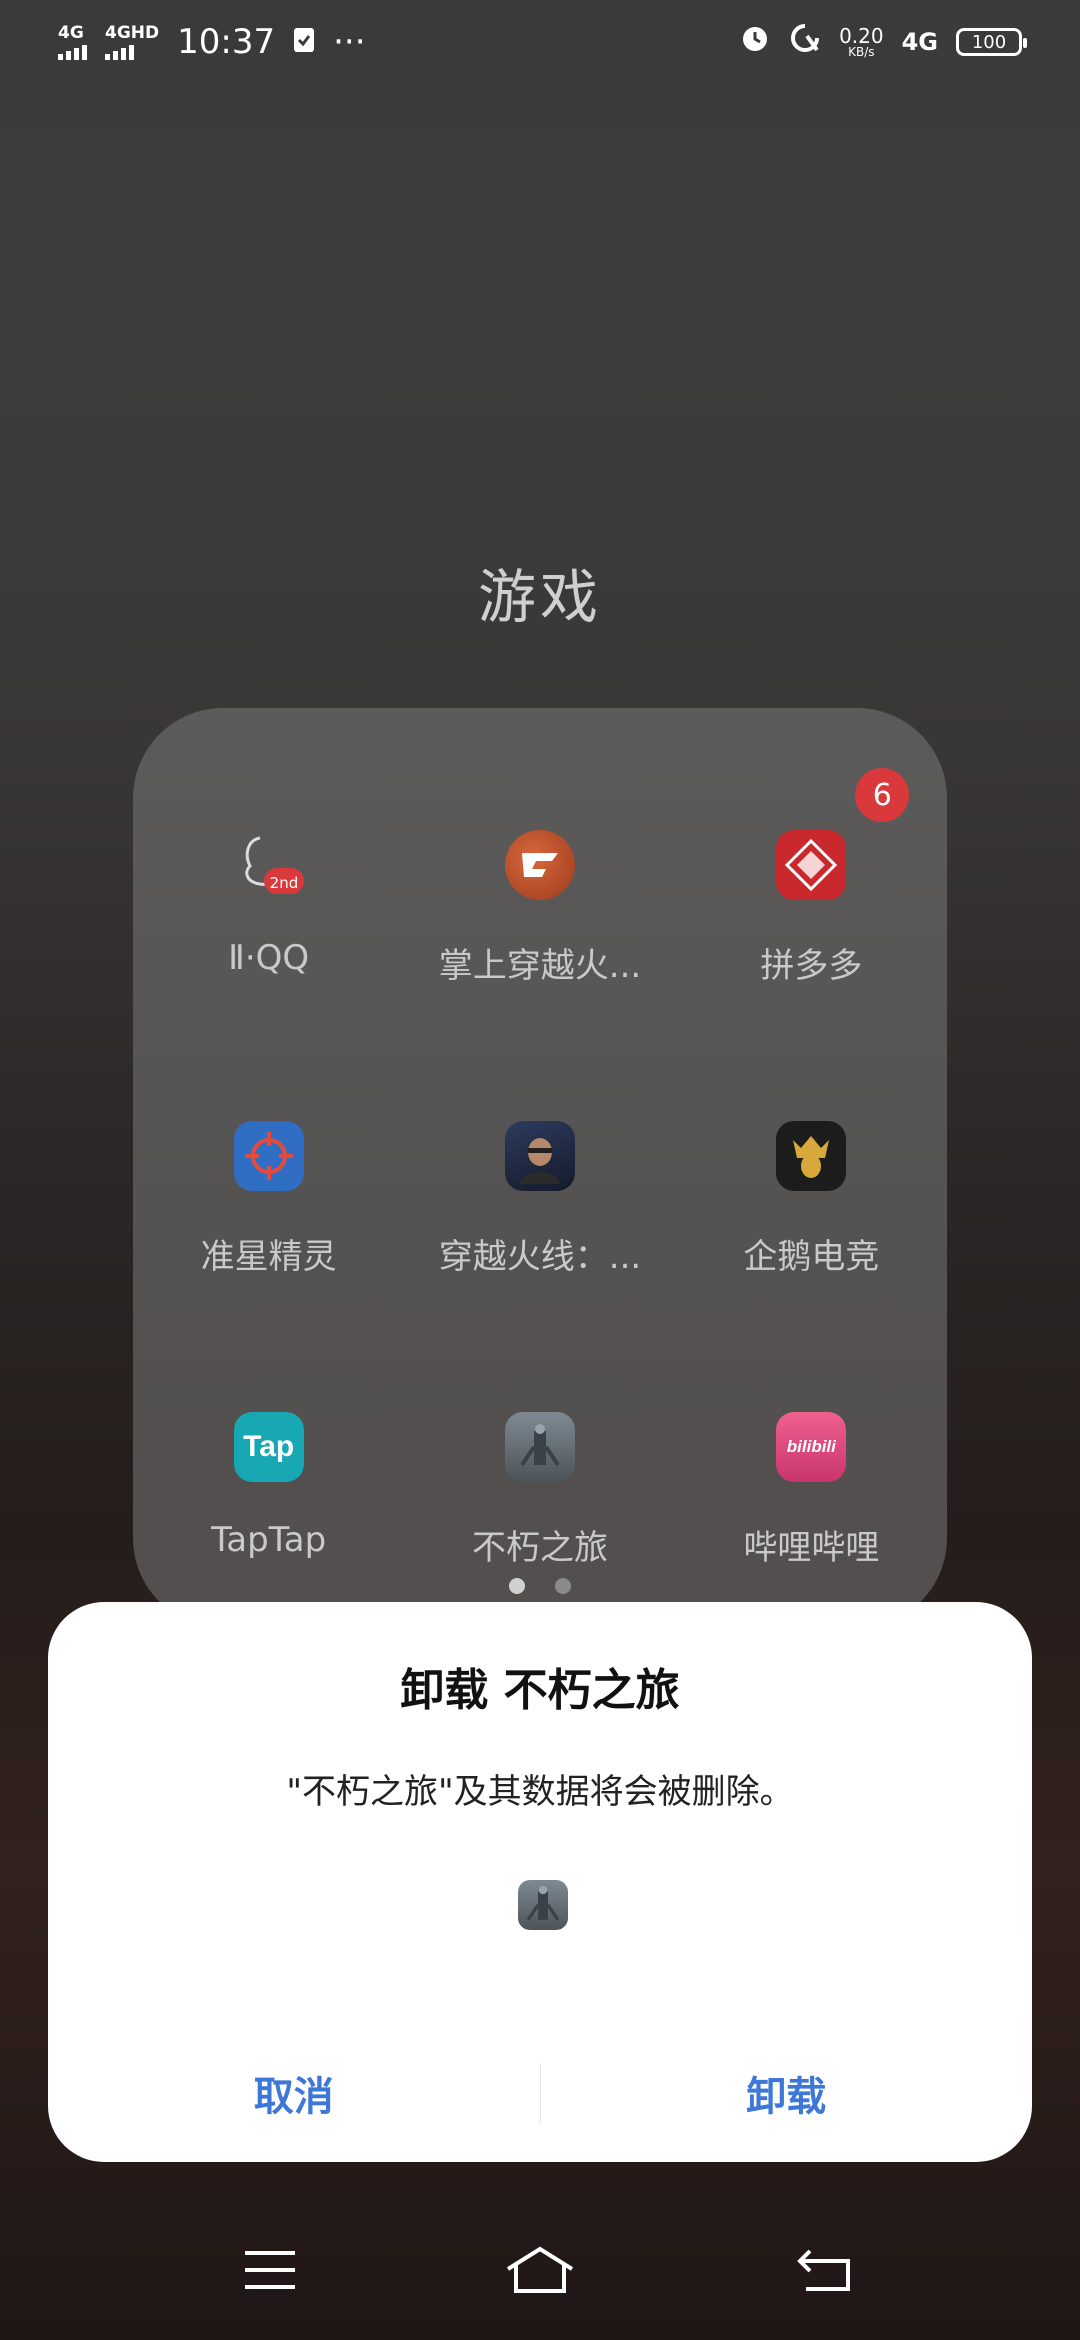 The width and height of the screenshot is (1080, 2340). I want to click on app-label: 不朽之旅, so click(539, 1548).